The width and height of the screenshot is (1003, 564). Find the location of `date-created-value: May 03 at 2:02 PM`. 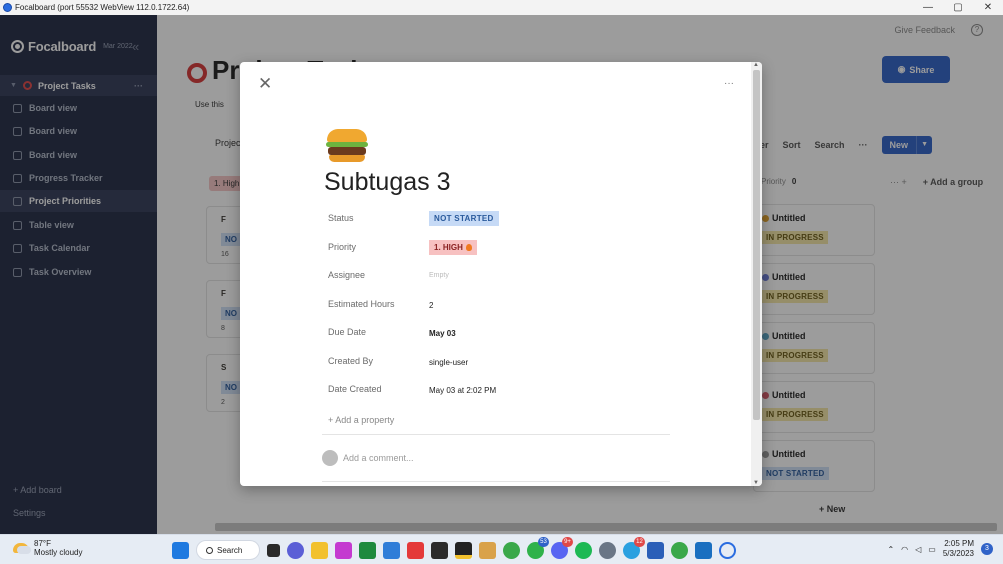

date-created-value: May 03 at 2:02 PM is located at coordinates (463, 390).